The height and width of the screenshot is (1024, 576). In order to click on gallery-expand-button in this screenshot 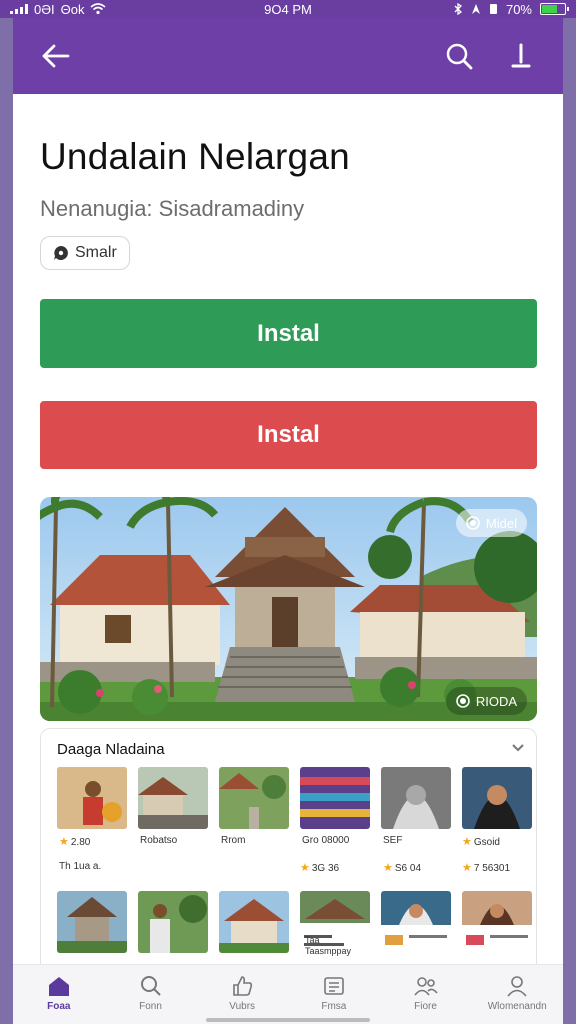, I will do `click(518, 749)`.